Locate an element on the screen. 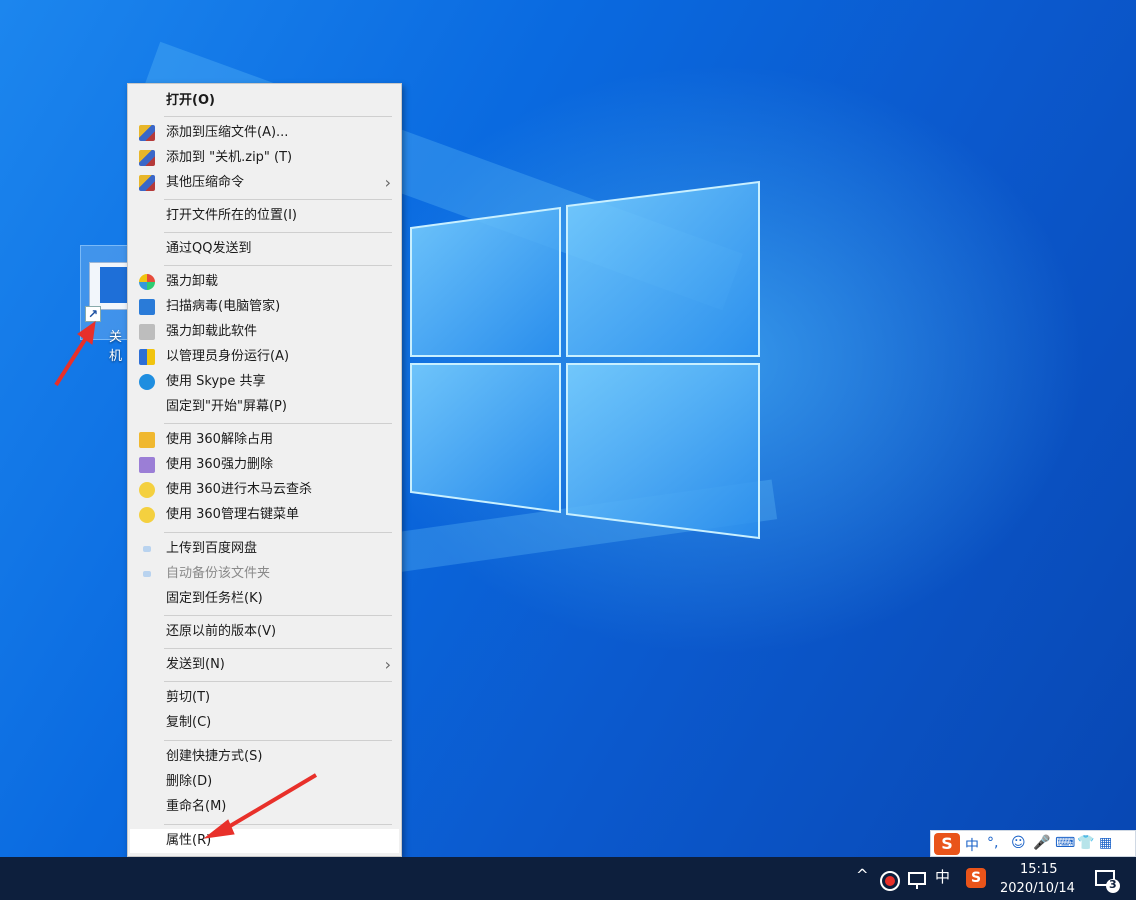 This screenshot has height=900, width=1136. menu-item: 使用 Skype 共享 is located at coordinates (264, 382).